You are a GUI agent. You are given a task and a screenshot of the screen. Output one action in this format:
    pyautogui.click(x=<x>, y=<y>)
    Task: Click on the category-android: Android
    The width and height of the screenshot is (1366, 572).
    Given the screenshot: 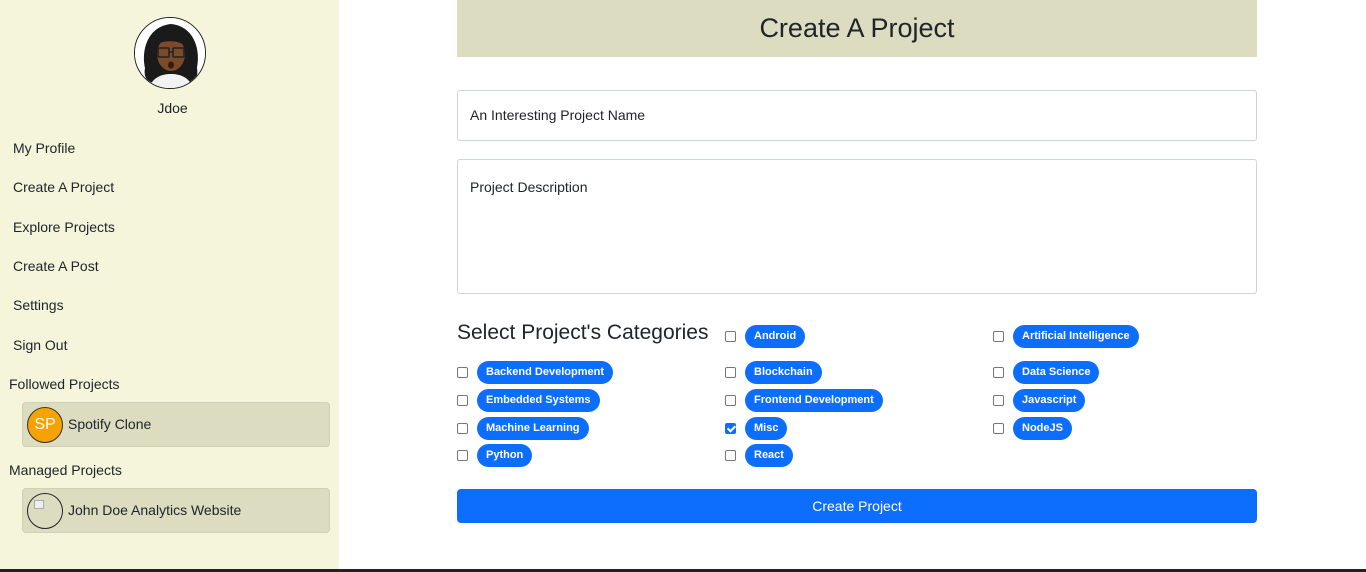 What is the action you would take?
    pyautogui.click(x=765, y=336)
    